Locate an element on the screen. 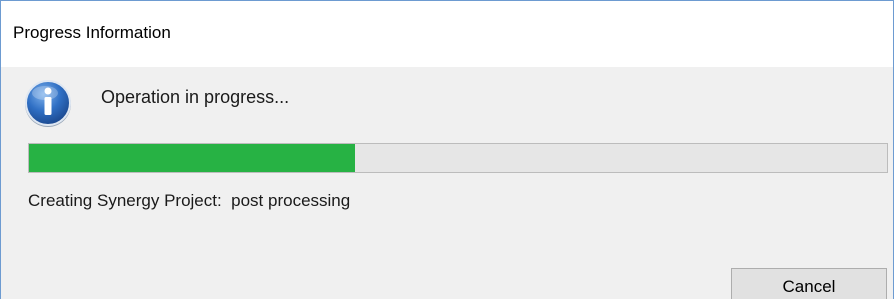  window-title: Progress Information is located at coordinates (92, 32).